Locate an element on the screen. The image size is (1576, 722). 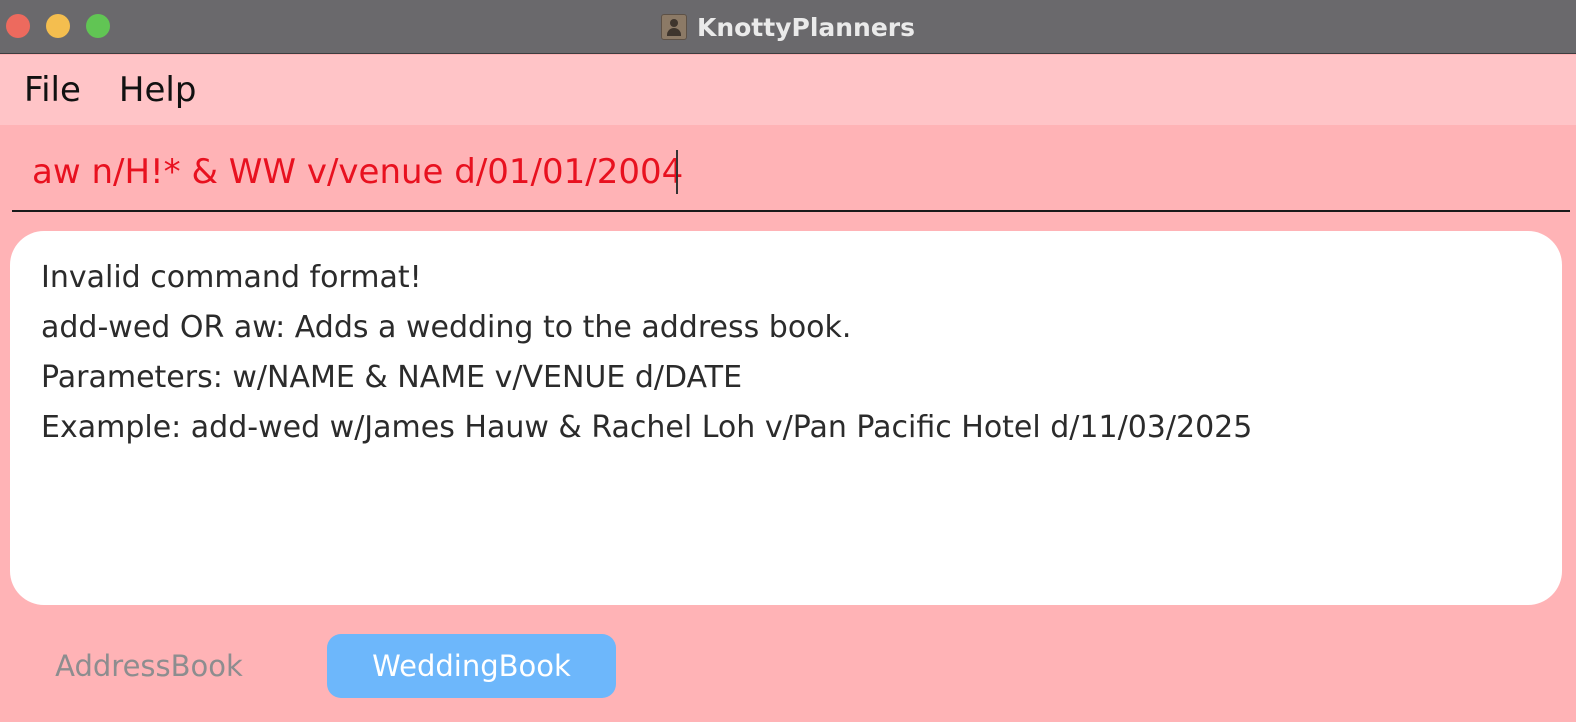
text-caret is located at coordinates (677, 172).